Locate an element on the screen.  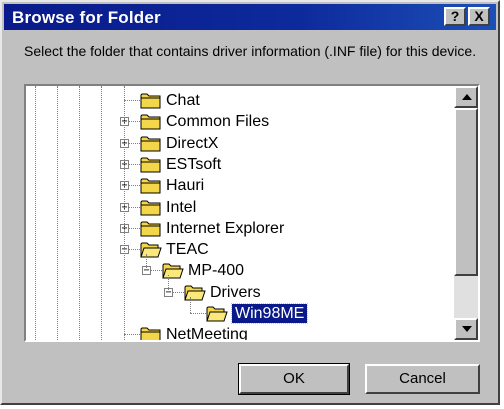
ok-button: OK is located at coordinates (294, 379).